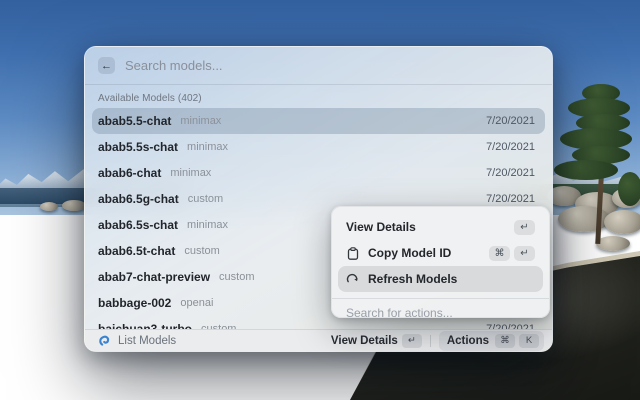  Describe the element at coordinates (135, 121) in the screenshot. I see `model-name: abab5.5-chat` at that location.